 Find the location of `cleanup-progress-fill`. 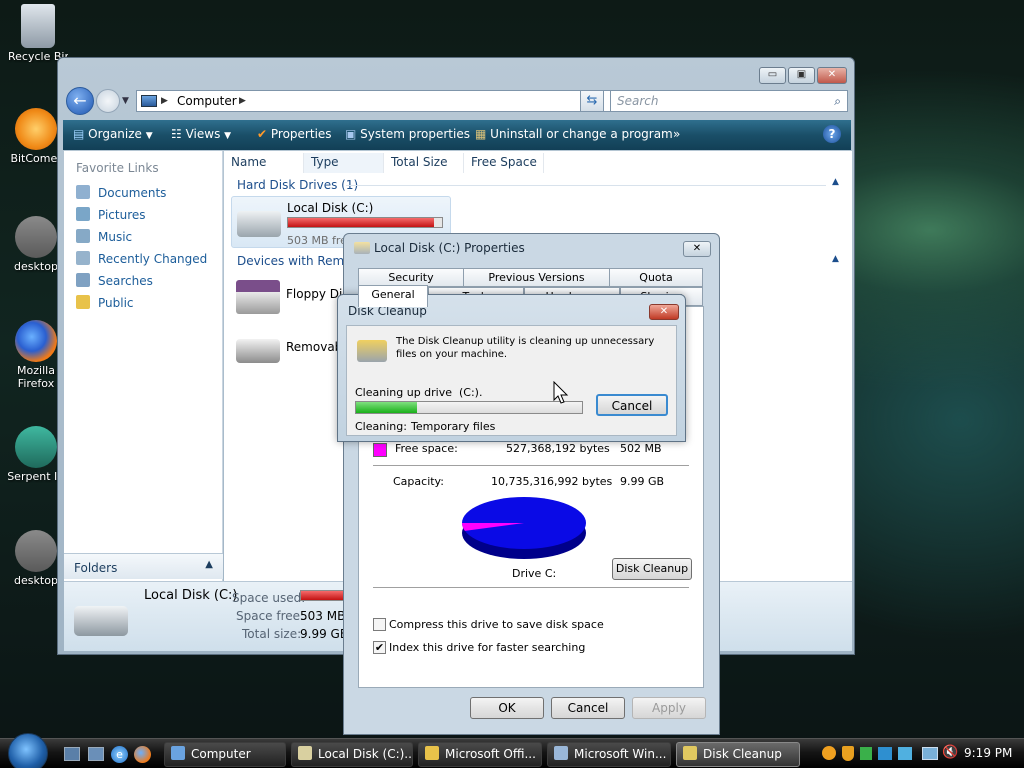

cleanup-progress-fill is located at coordinates (387, 407).